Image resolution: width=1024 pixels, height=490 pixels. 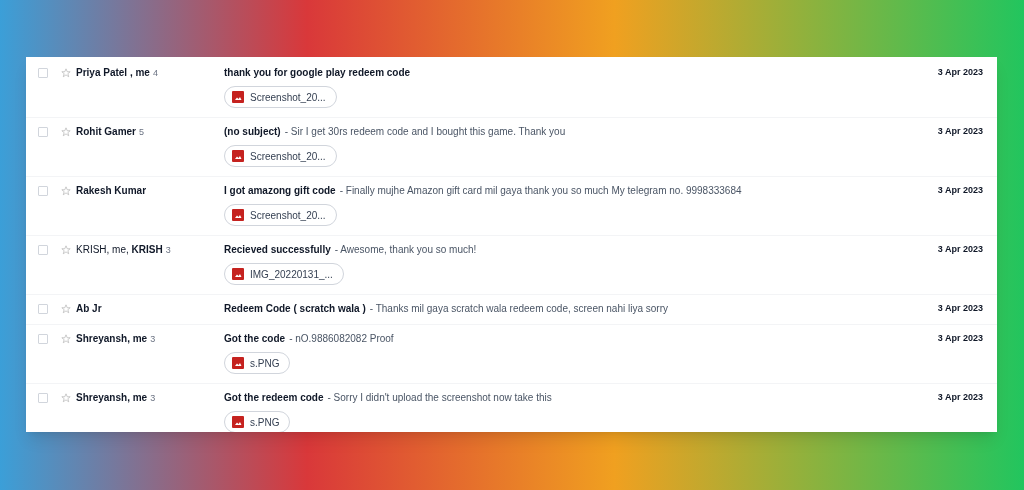 What do you see at coordinates (277, 250) in the screenshot?
I see `email-subject: Recieved successfully` at bounding box center [277, 250].